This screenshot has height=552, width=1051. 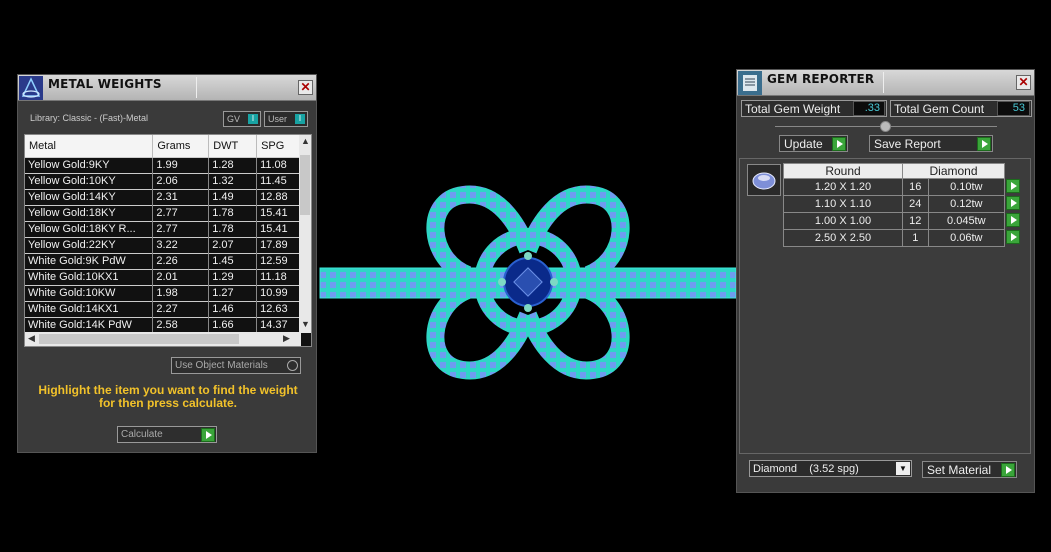 What do you see at coordinates (233, 146) in the screenshot?
I see `column-header-dwt: DWT` at bounding box center [233, 146].